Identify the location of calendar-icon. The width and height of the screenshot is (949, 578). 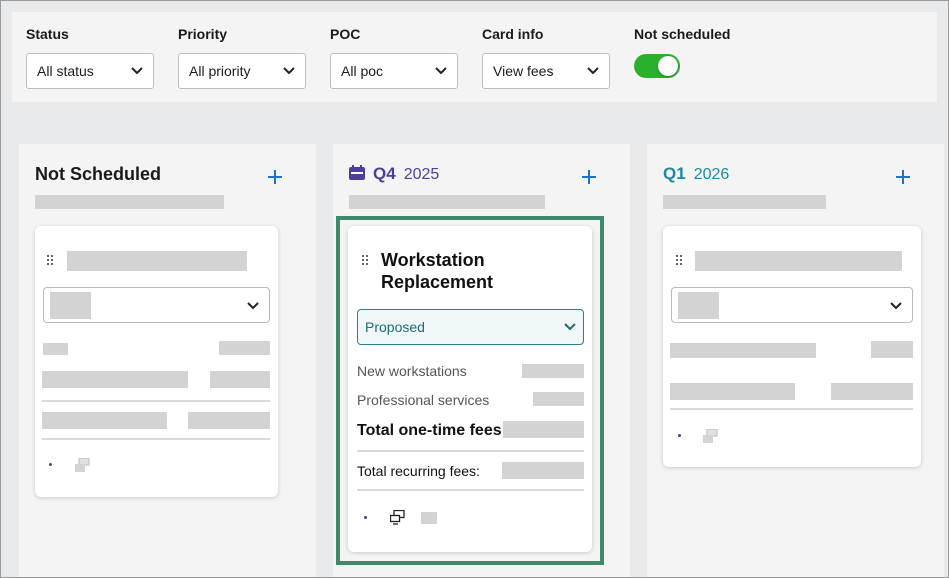
(357, 172).